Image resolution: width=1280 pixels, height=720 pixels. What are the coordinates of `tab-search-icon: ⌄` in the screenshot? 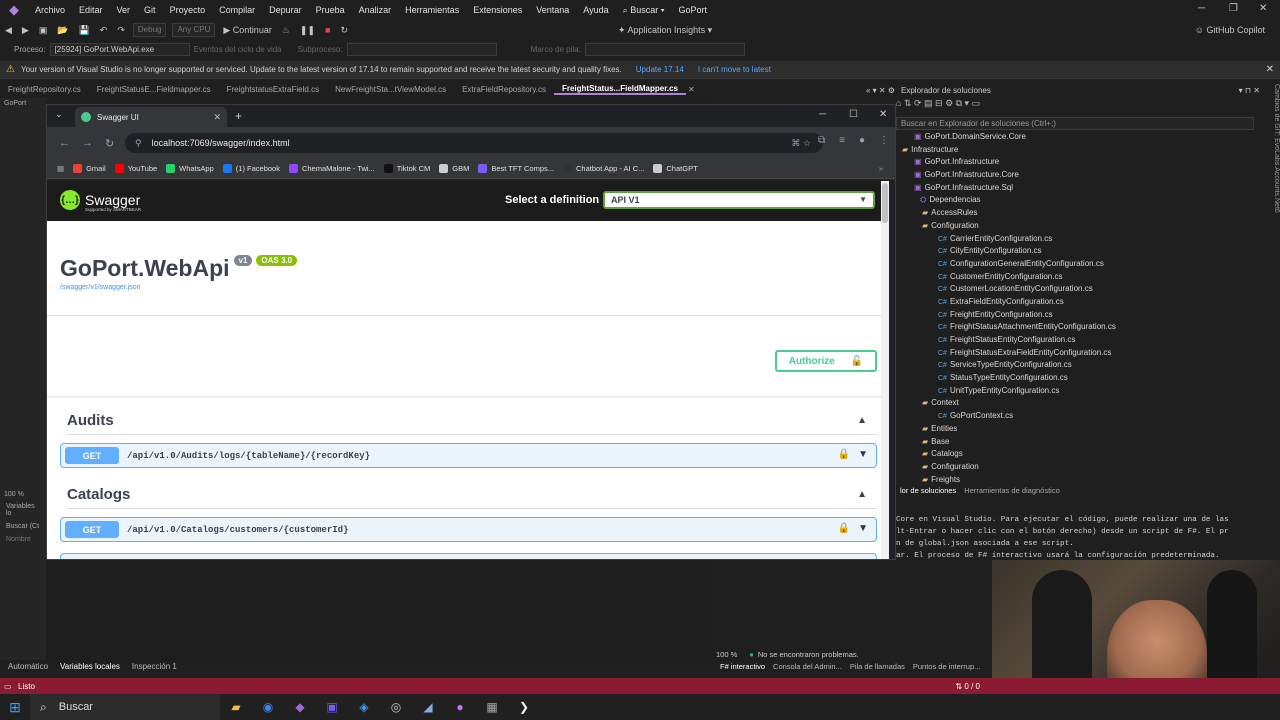 It's located at (59, 114).